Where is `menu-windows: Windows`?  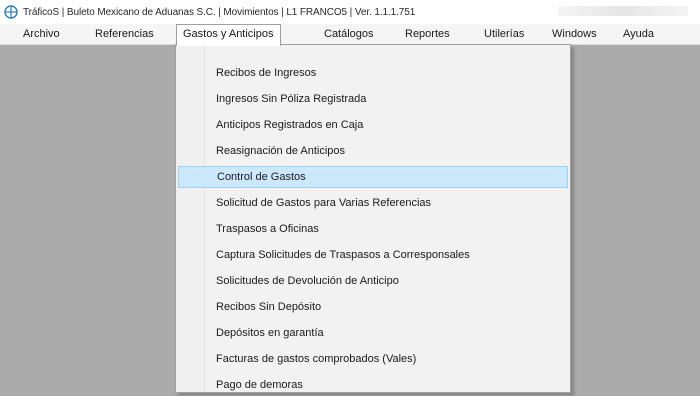 menu-windows: Windows is located at coordinates (574, 34).